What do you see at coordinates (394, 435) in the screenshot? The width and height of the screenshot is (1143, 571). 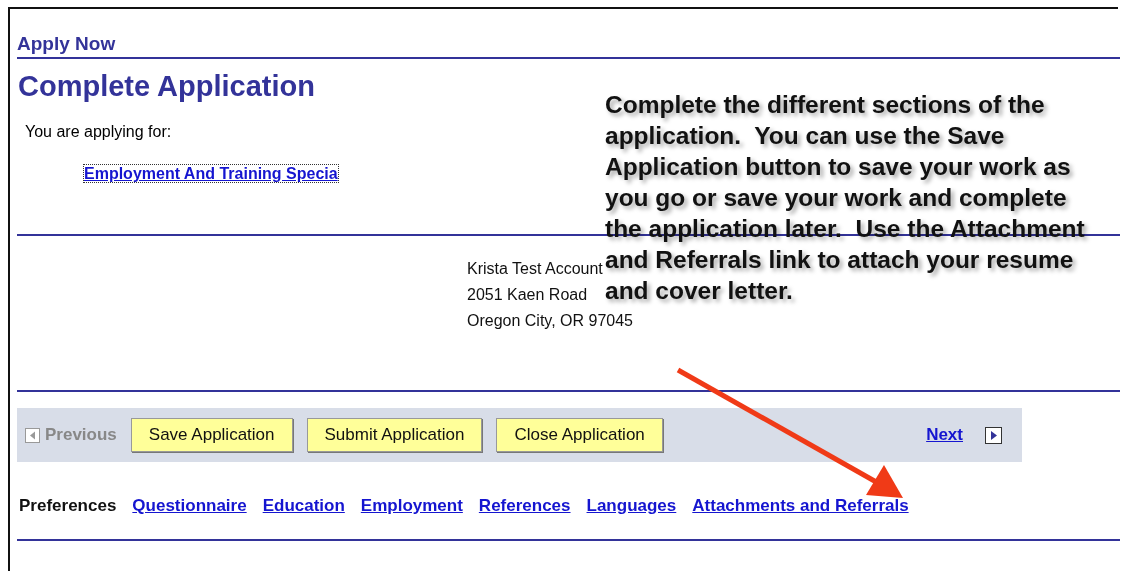 I see `action-button: Submit Application` at bounding box center [394, 435].